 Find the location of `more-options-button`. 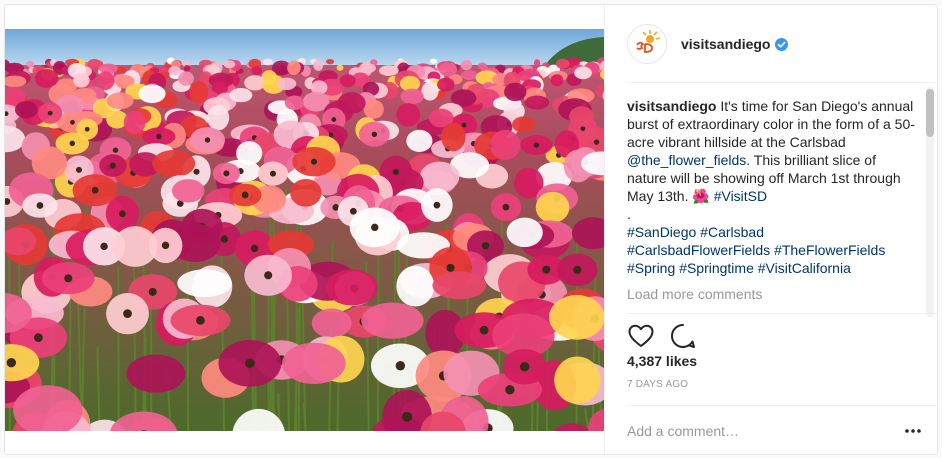

more-options-button is located at coordinates (913, 431).